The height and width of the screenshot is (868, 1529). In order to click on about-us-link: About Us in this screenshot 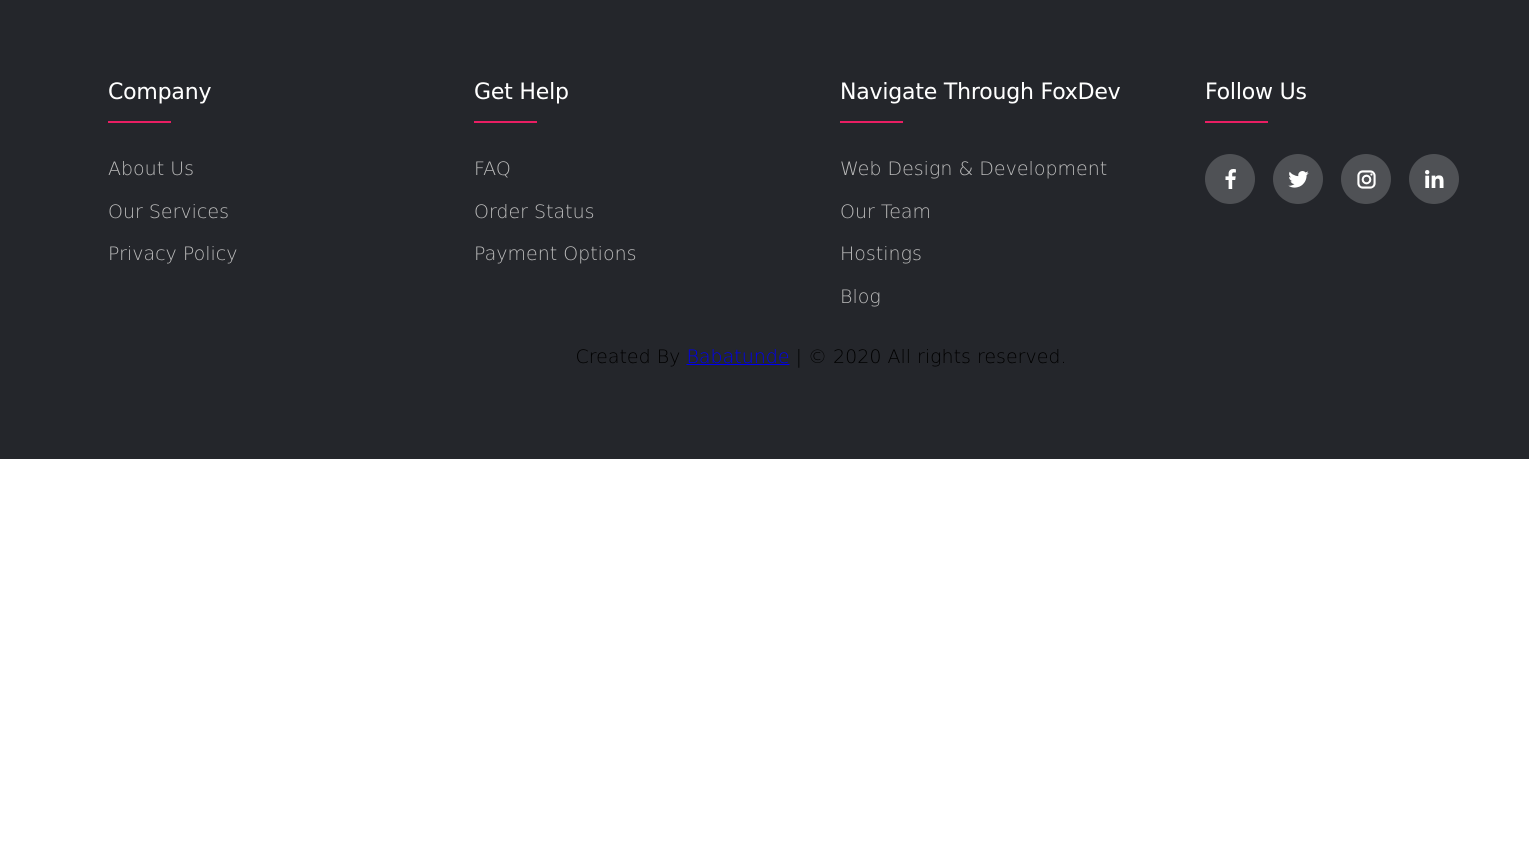, I will do `click(151, 169)`.